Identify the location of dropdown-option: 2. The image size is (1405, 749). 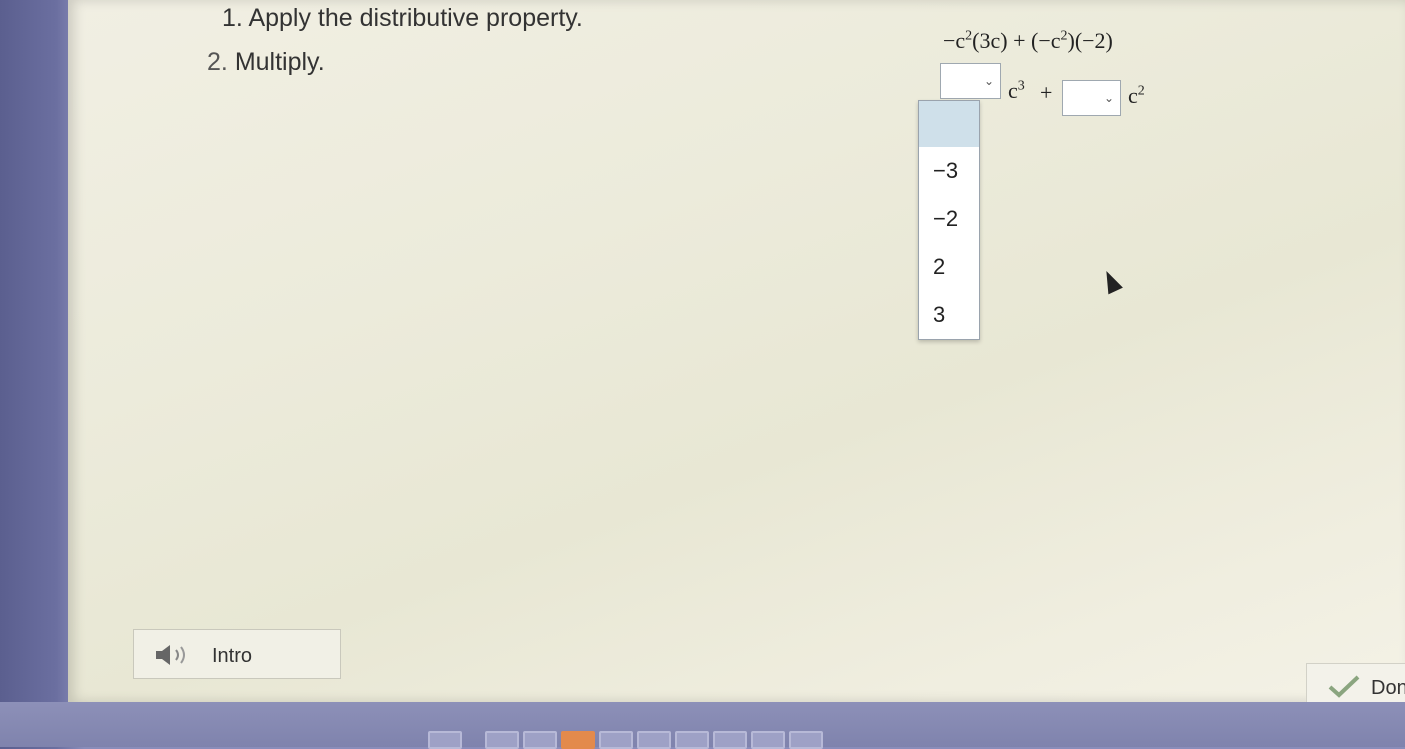
(949, 267).